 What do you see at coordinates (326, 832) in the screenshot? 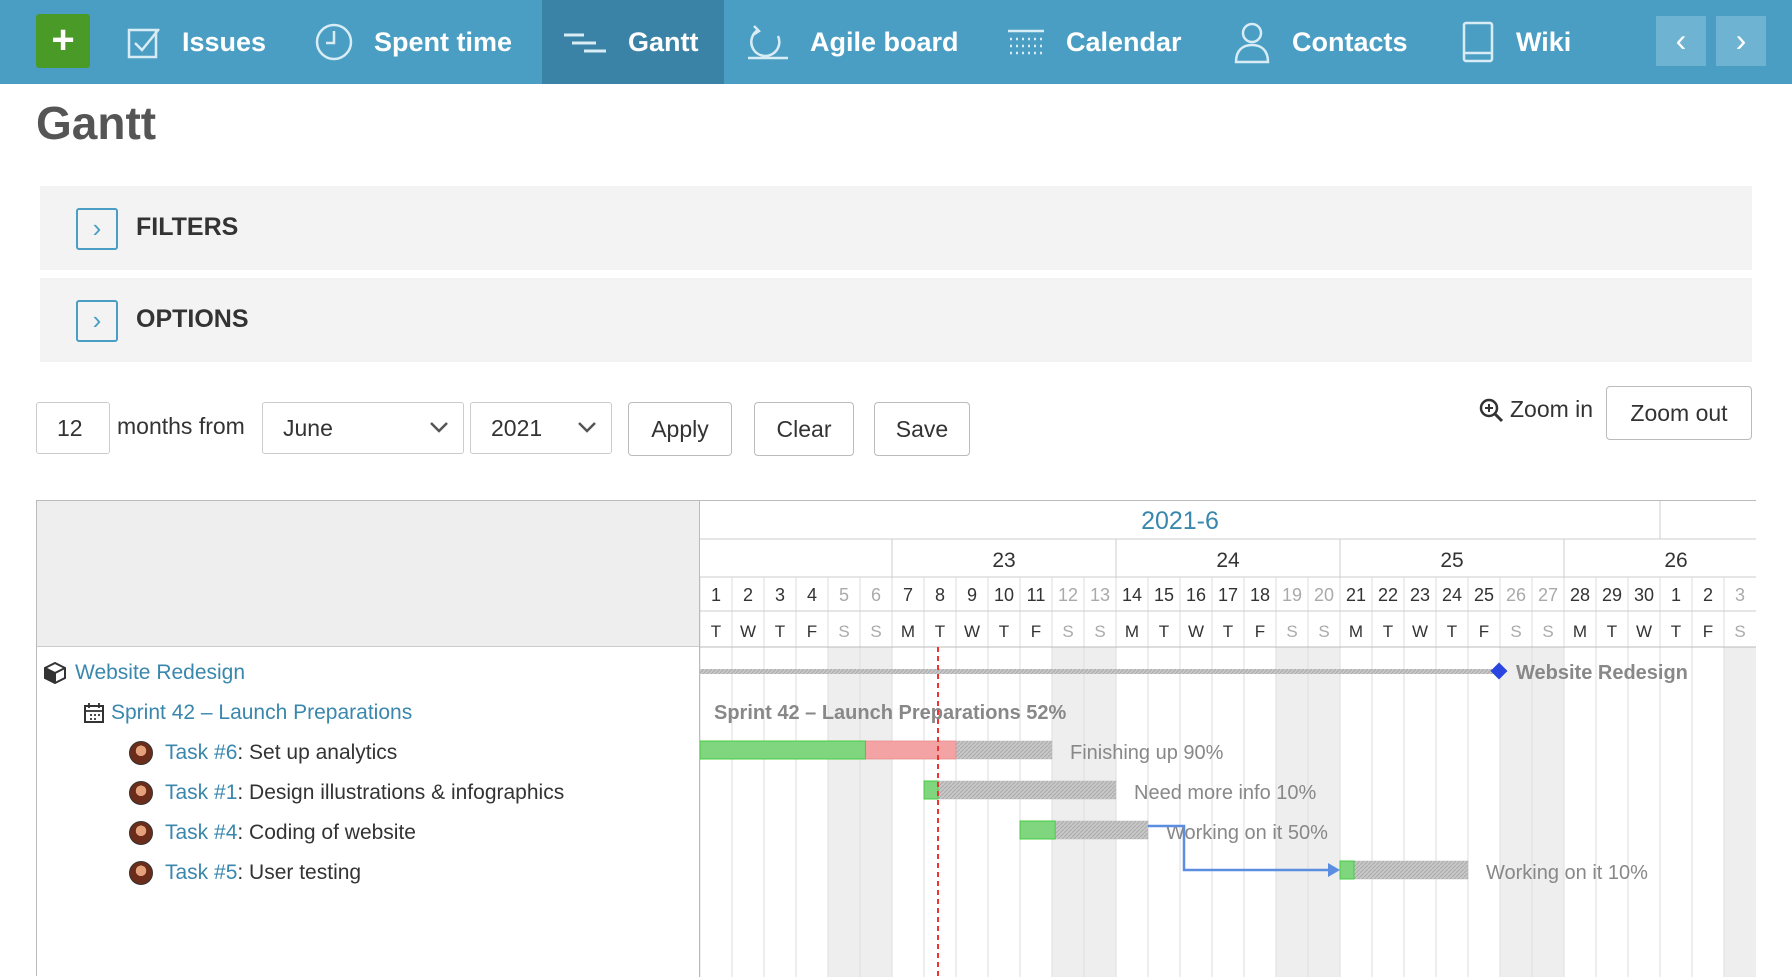
I see `issue-subject: : Coding of website` at bounding box center [326, 832].